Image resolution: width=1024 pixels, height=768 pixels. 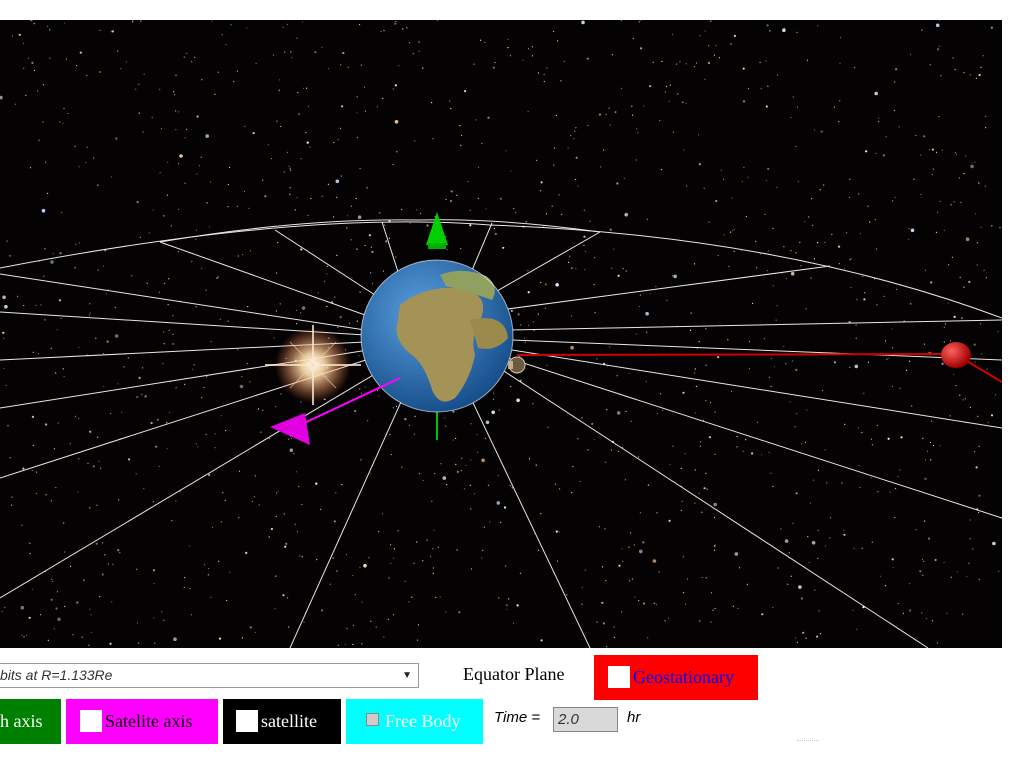 I want to click on earth-globe-icon, so click(x=437, y=336).